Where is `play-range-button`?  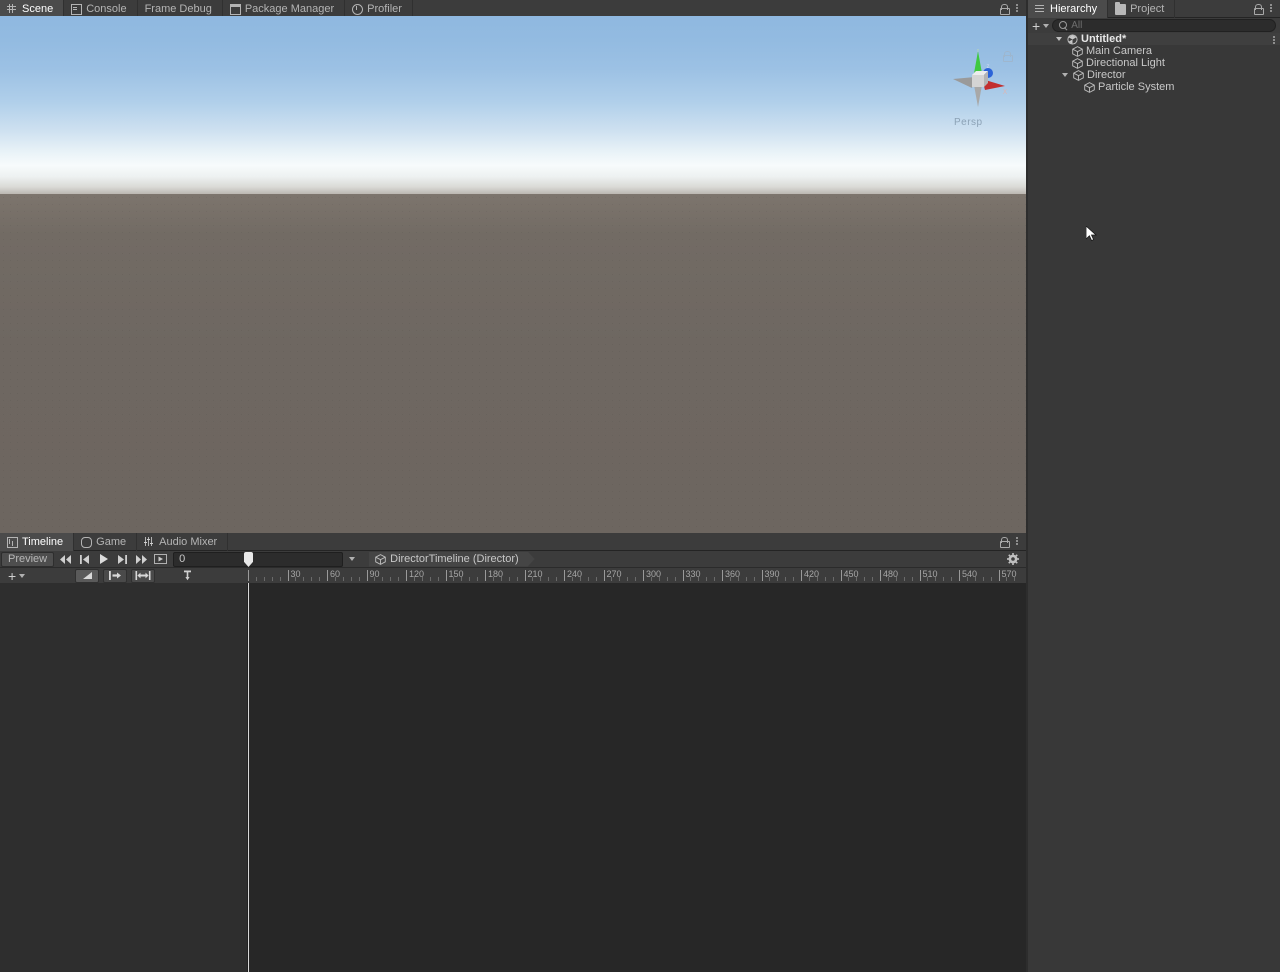
play-range-button is located at coordinates (160, 559).